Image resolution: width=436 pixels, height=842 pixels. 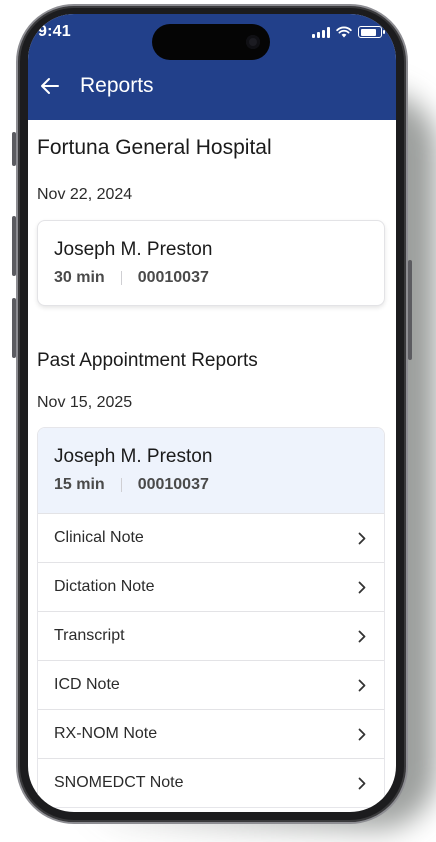 What do you see at coordinates (154, 147) in the screenshot?
I see `hospital-name: Fortuna General Hospital` at bounding box center [154, 147].